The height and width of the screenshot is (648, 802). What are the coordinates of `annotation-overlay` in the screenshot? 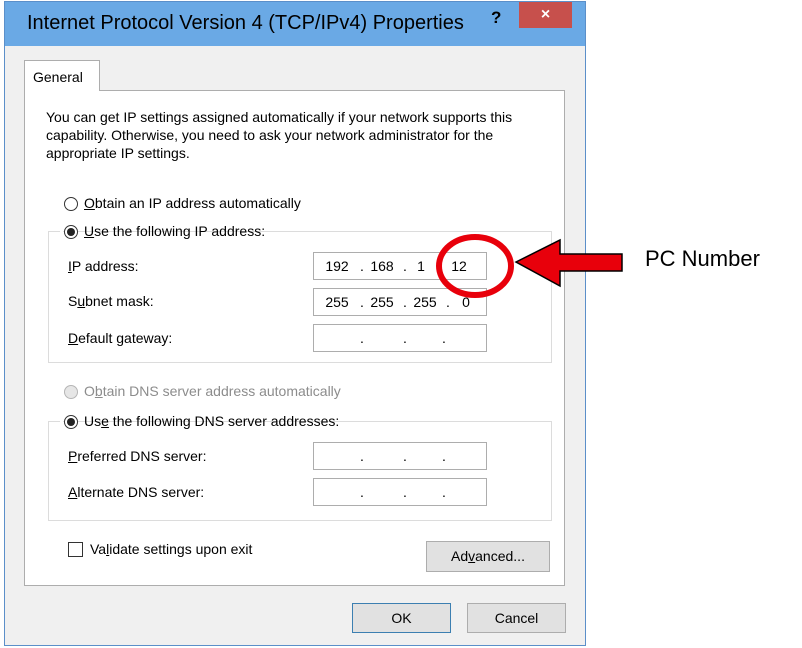 It's located at (529, 266).